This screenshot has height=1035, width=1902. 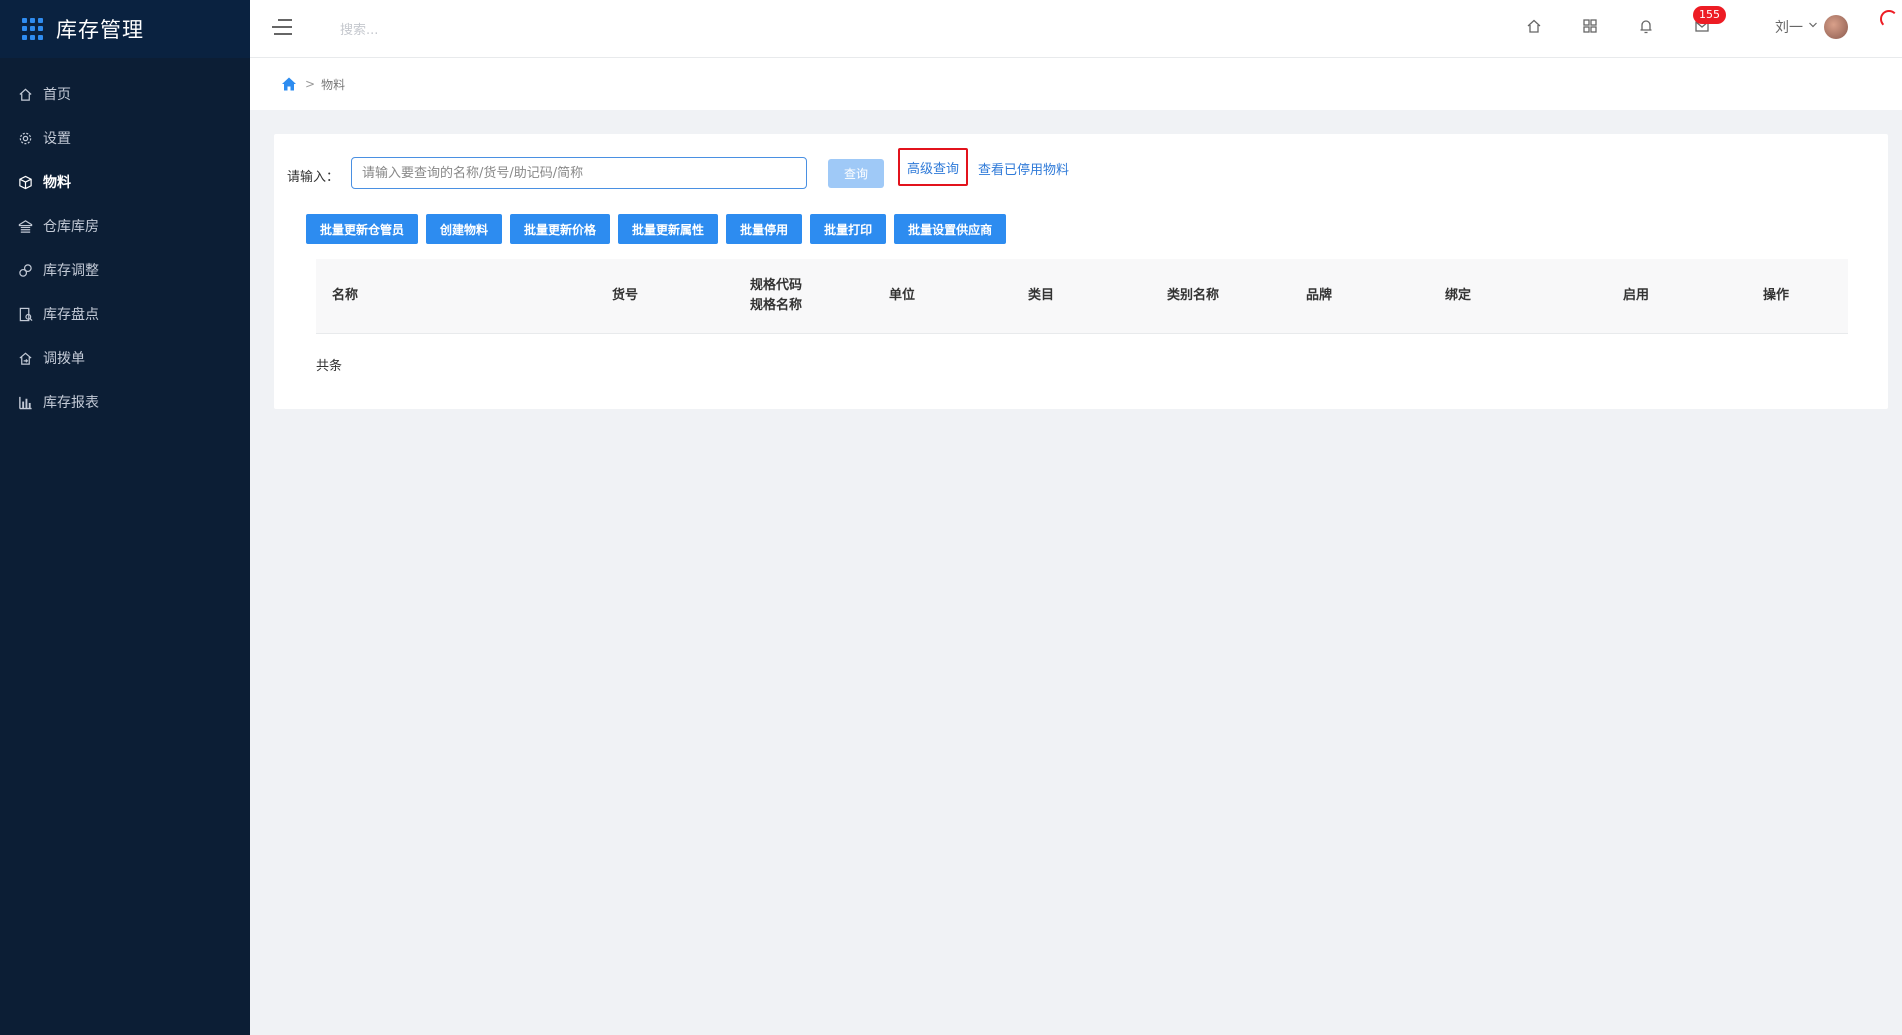 What do you see at coordinates (100, 30) in the screenshot?
I see `app-title: 库存管理` at bounding box center [100, 30].